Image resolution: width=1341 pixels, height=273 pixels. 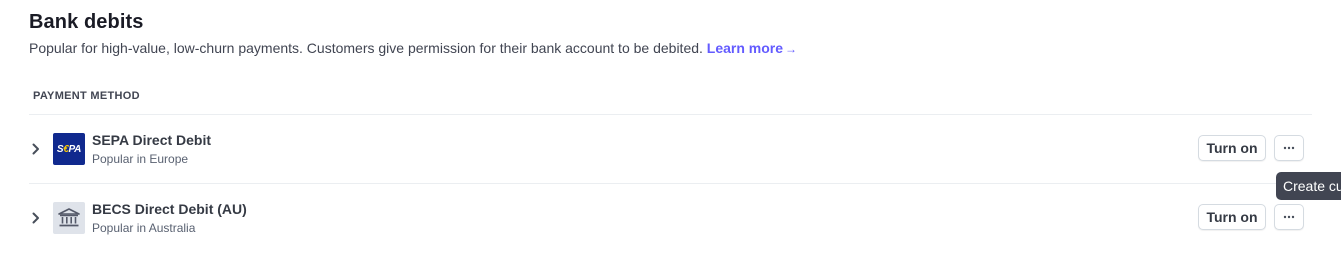 I want to click on payment-method-name: SEPA Direct Debit, so click(x=152, y=140).